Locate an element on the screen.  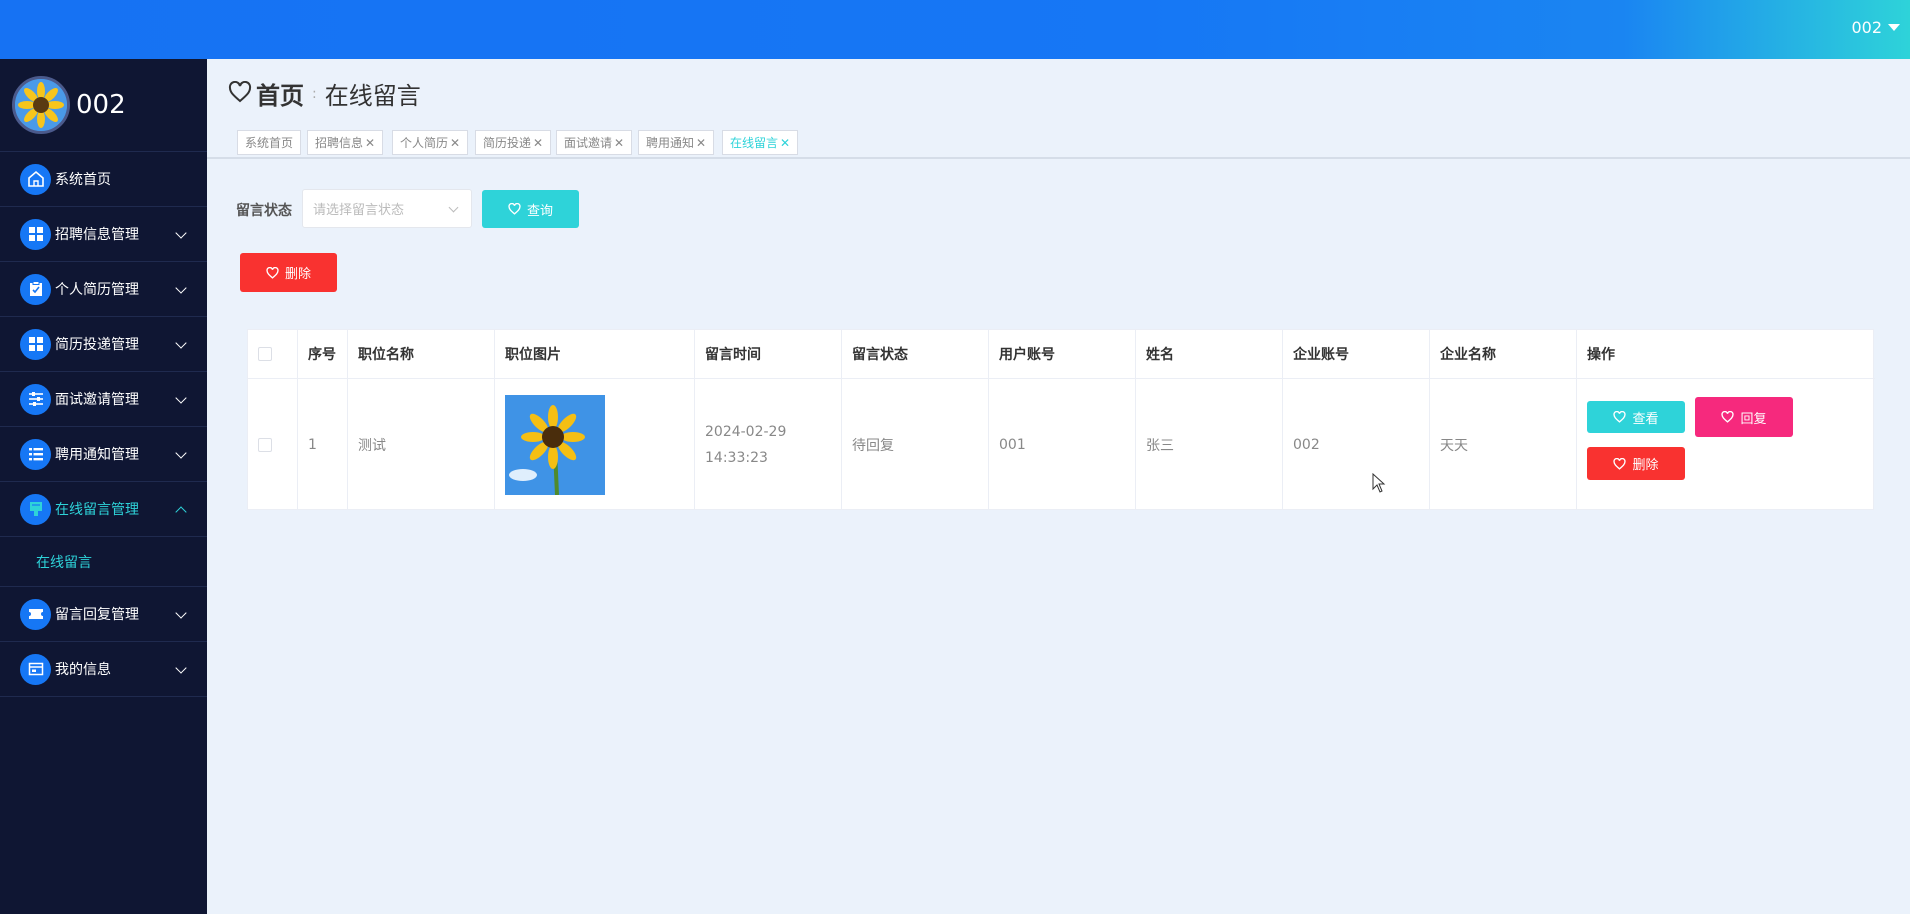
query-button-label: 查询 is located at coordinates (539, 211).